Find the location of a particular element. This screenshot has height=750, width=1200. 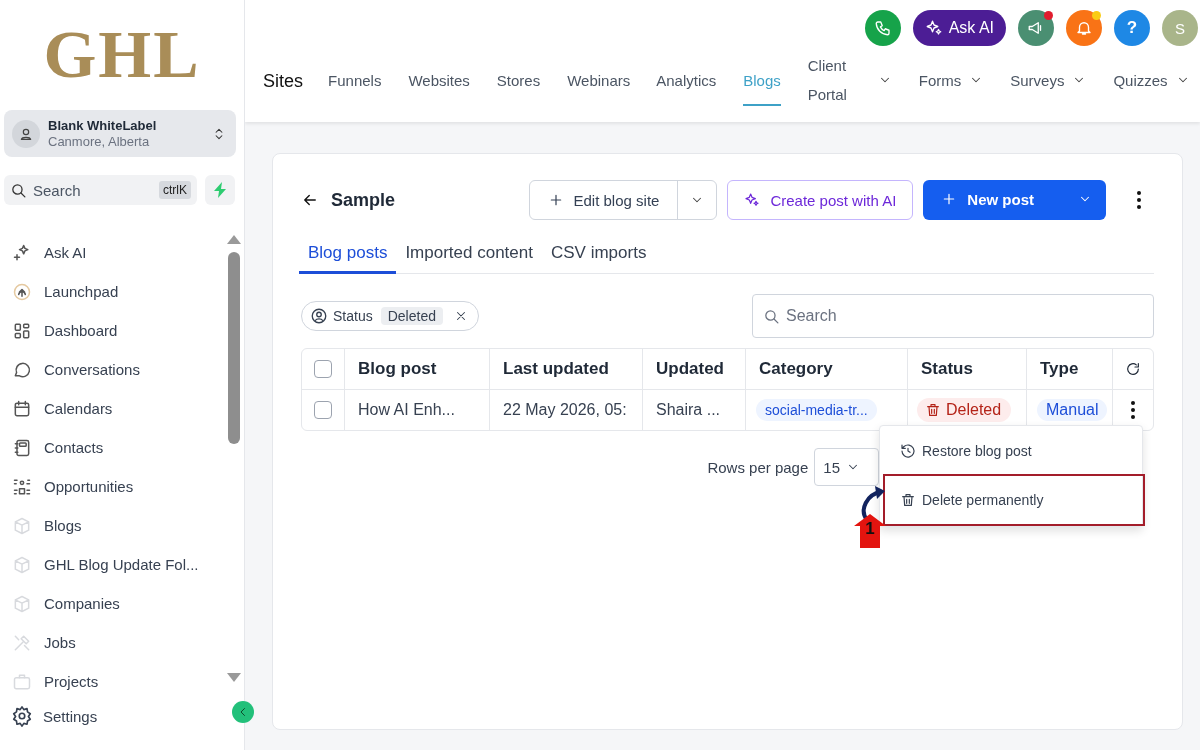

nav-tab: Stores is located at coordinates (518, 81).